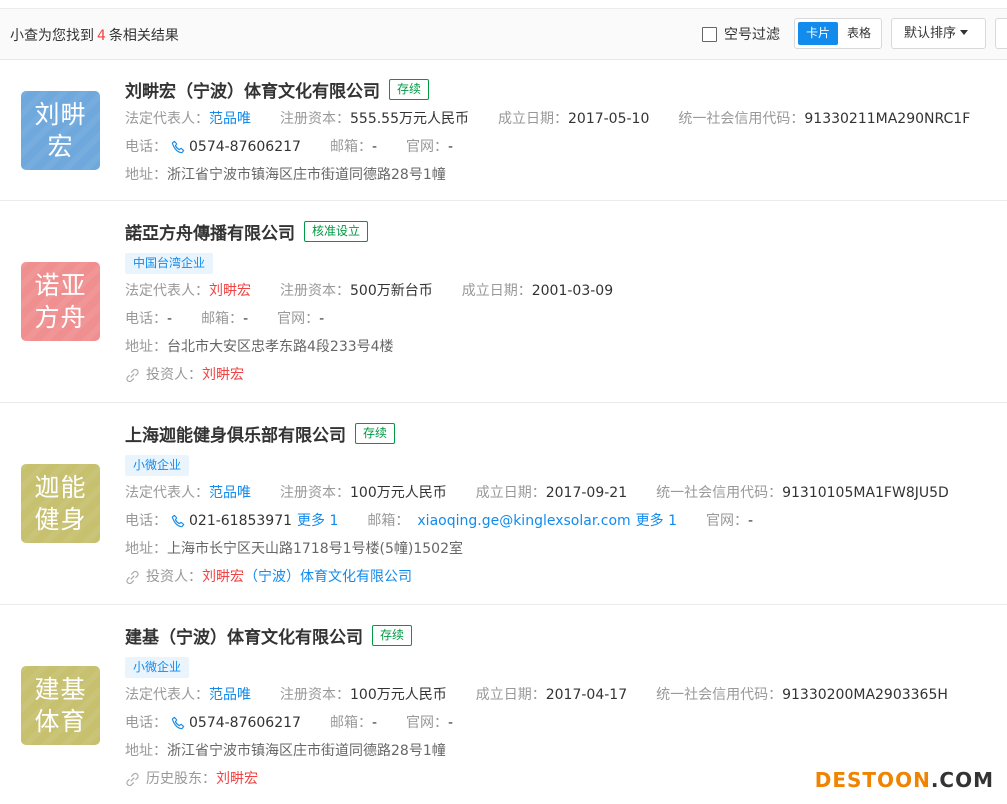 The width and height of the screenshot is (1007, 804). Describe the element at coordinates (818, 33) in the screenshot. I see `card-view-button: 卡片` at that location.